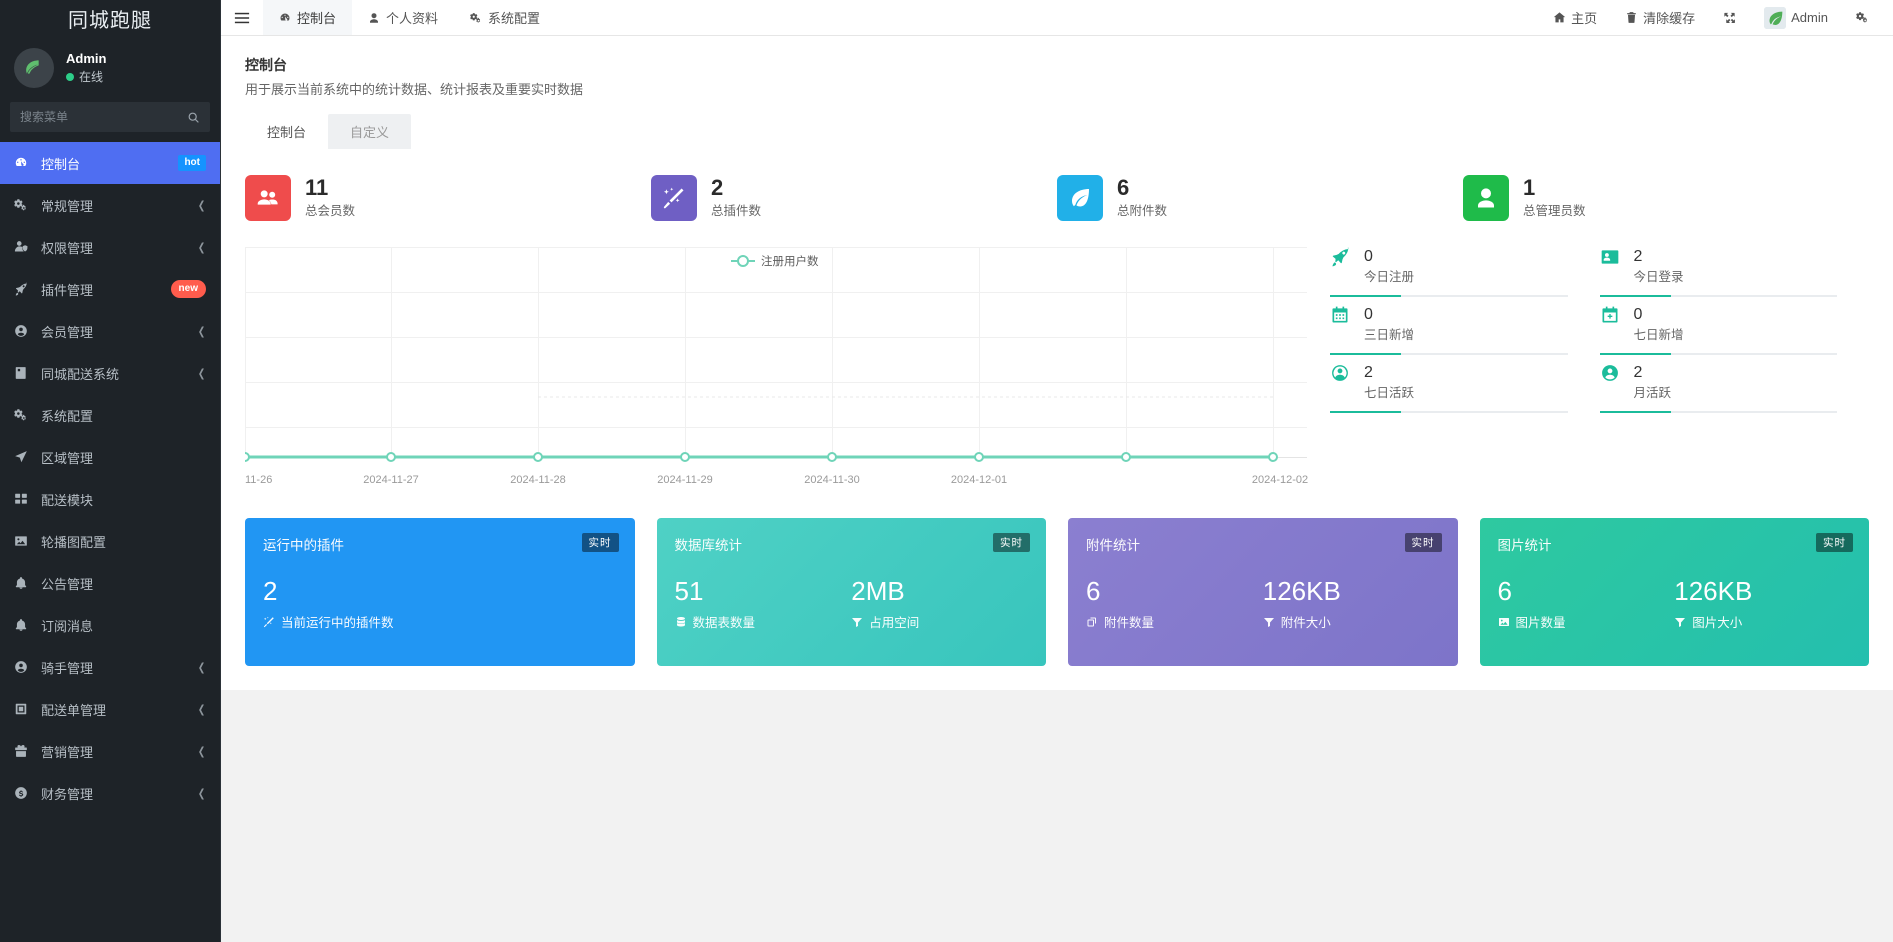 This screenshot has height=942, width=1893. What do you see at coordinates (673, 198) in the screenshot?
I see `magic-wand-icon` at bounding box center [673, 198].